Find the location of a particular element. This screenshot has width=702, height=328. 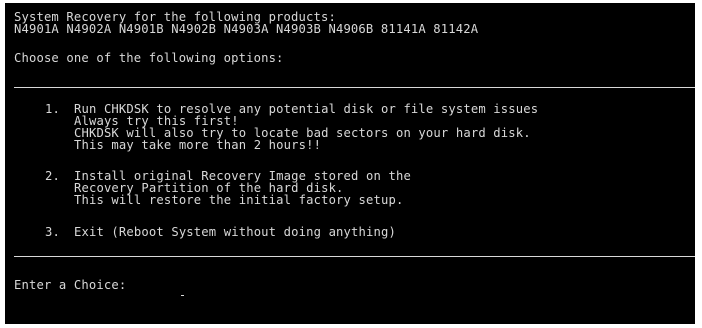

choose-option-heading: Choose one of the following options: is located at coordinates (149, 58).